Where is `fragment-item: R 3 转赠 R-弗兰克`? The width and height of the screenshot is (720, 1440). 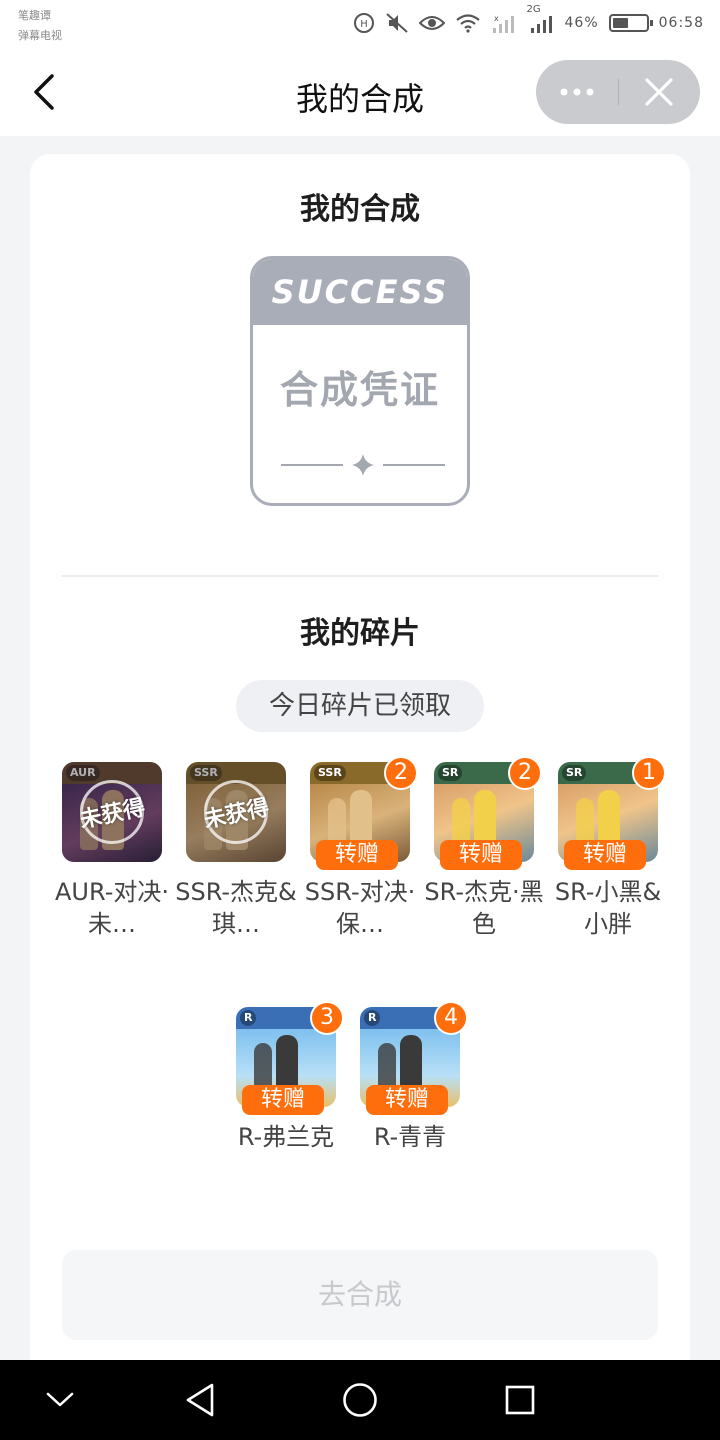
fragment-item: R 3 转赠 R-弗兰克 is located at coordinates (287, 1099).